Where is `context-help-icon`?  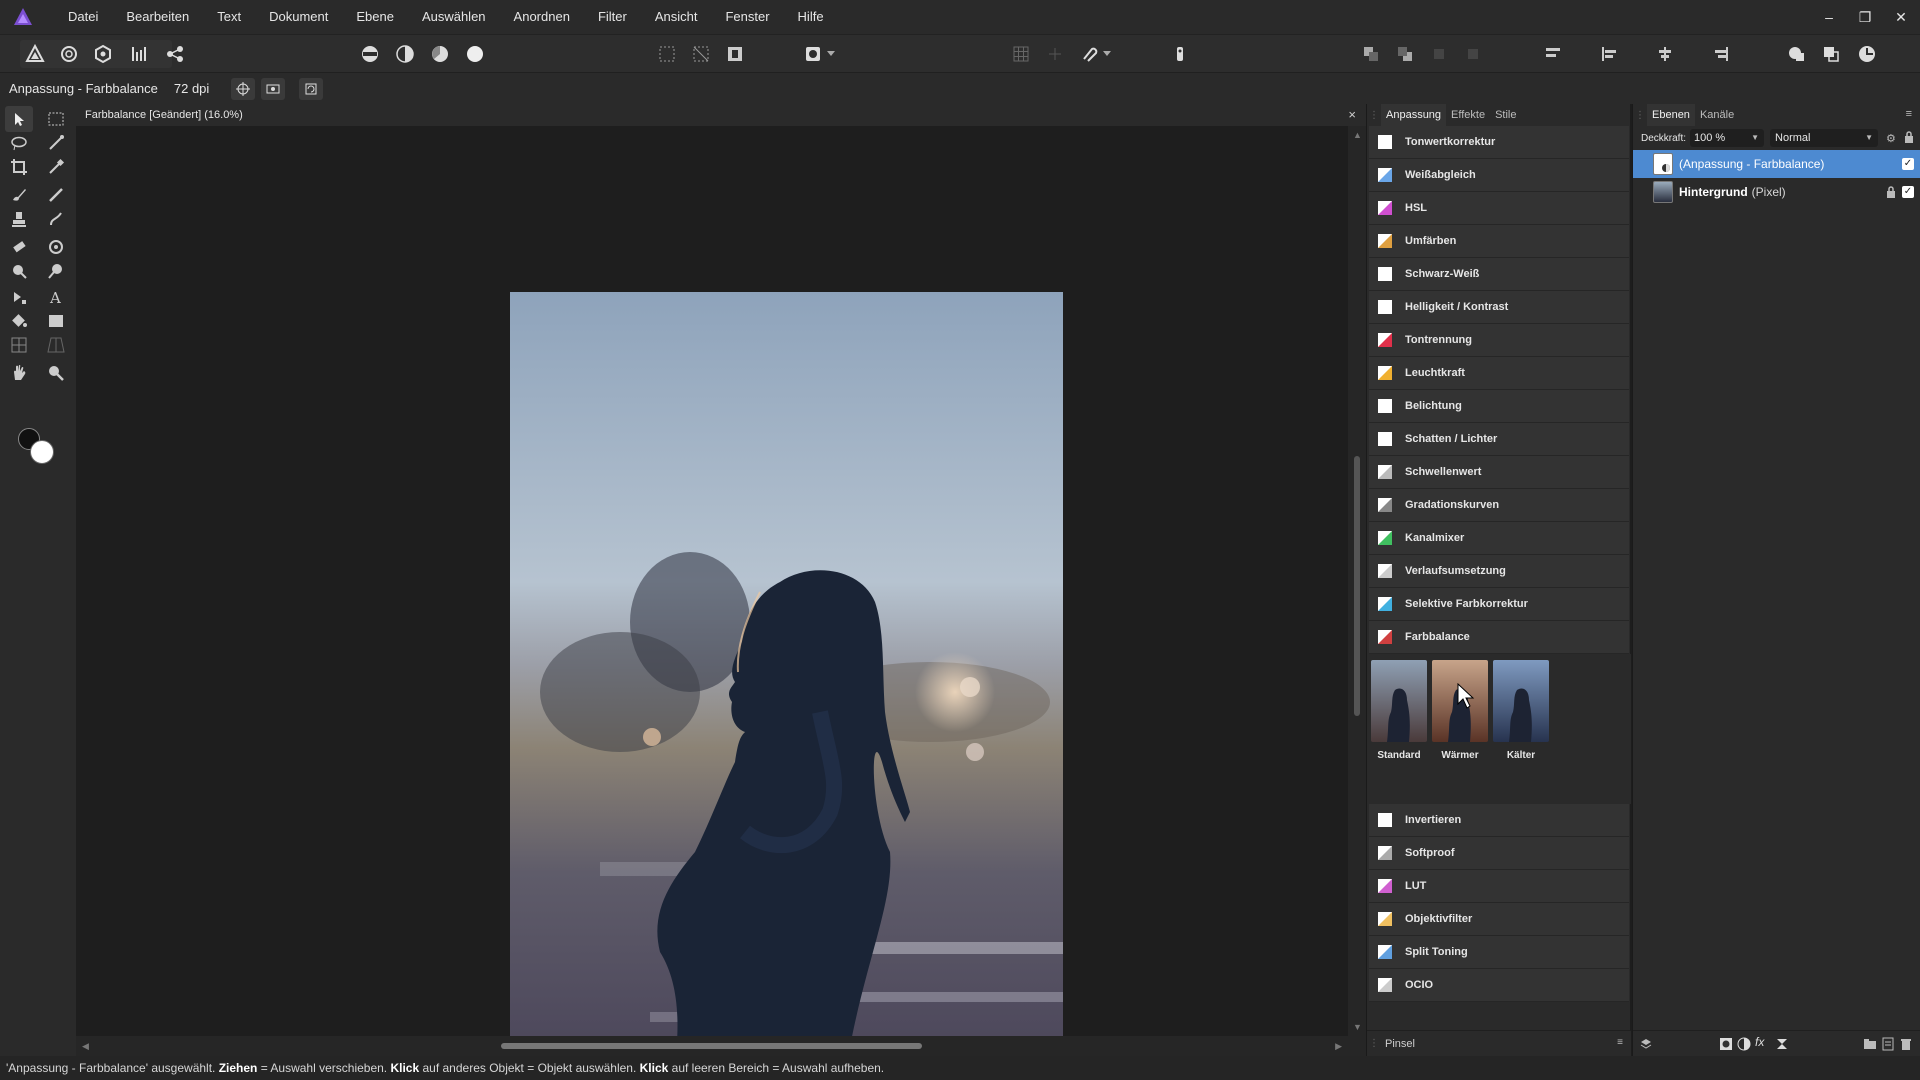
context-help-icon is located at coordinates (1180, 54).